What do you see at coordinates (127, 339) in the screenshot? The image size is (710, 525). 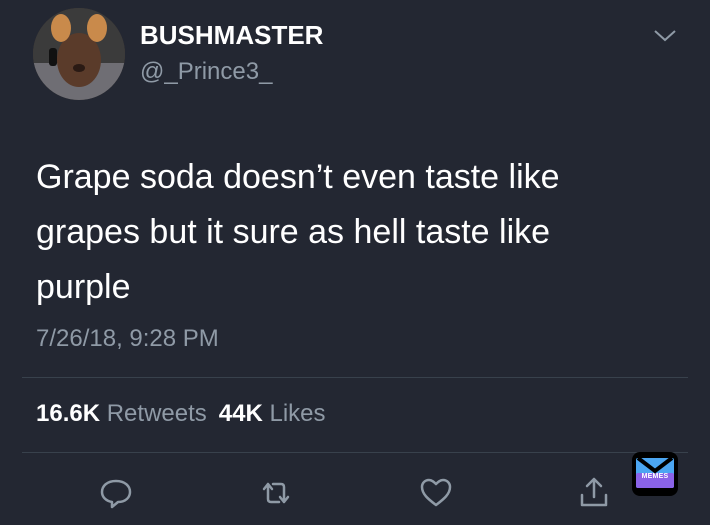 I see `tweet-timestamp: 7/26/18, 9:28 PM` at bounding box center [127, 339].